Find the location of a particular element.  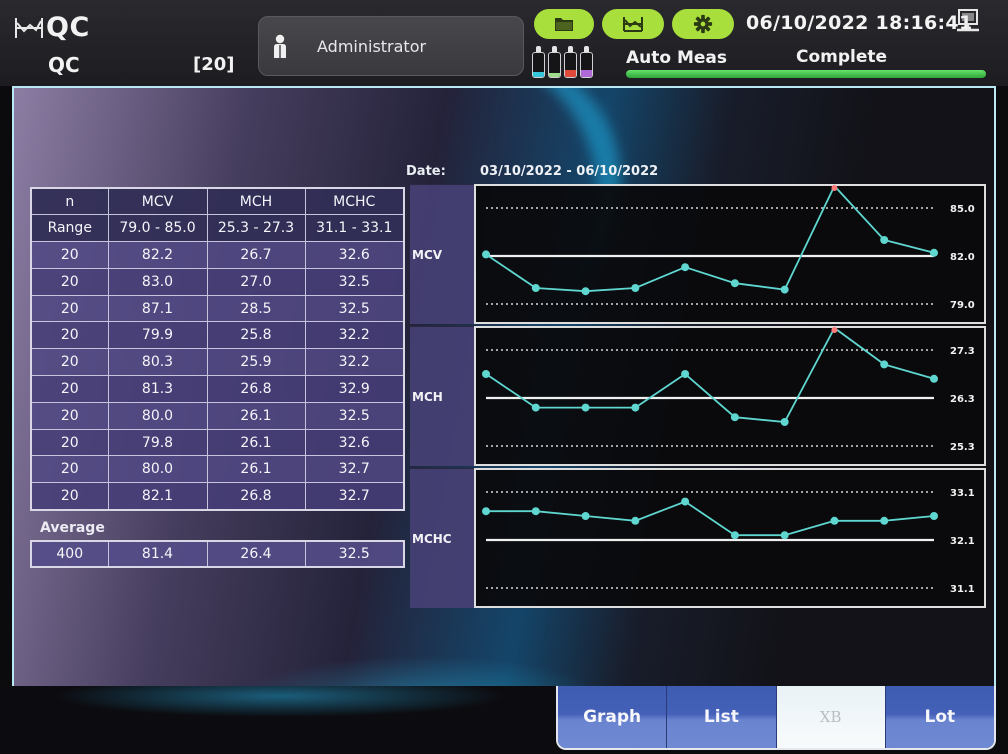

screen-title: QC is located at coordinates (52, 27).